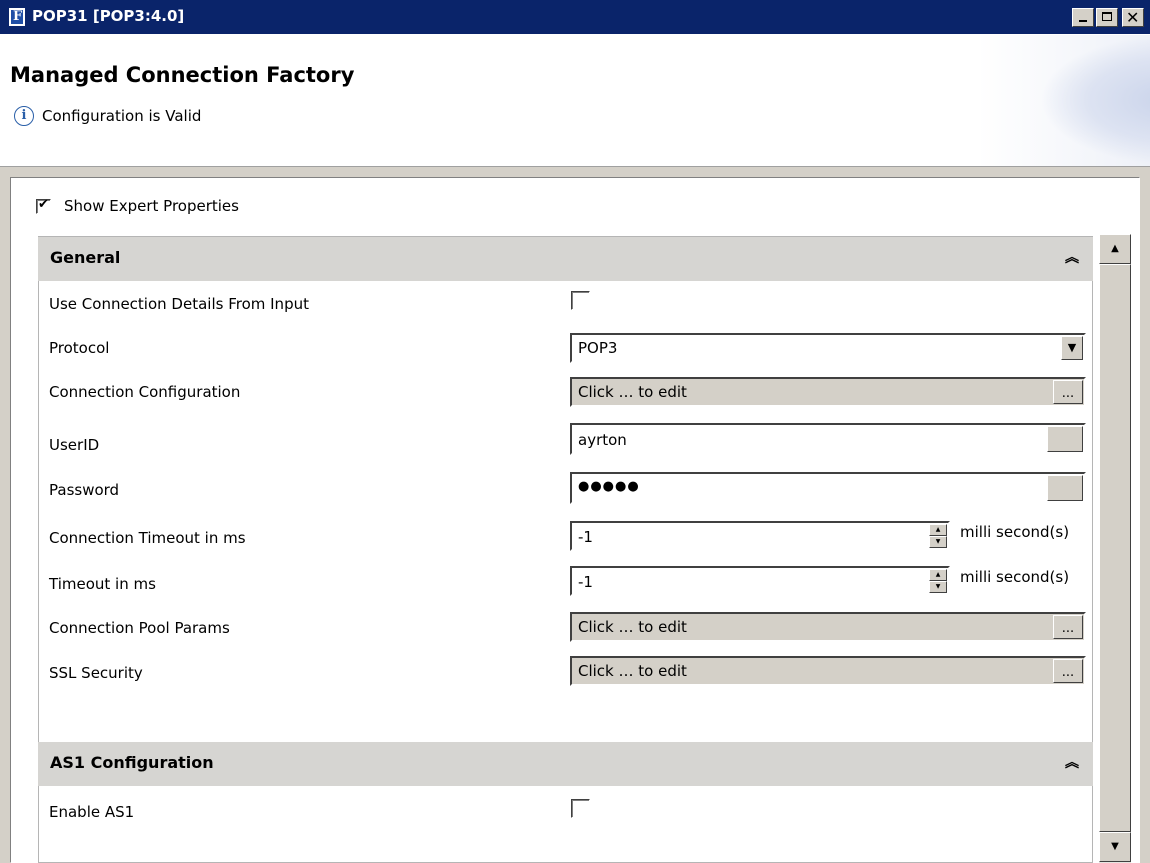 Image resolution: width=1150 pixels, height=863 pixels. What do you see at coordinates (1015, 532) in the screenshot?
I see `conn-timeout-unit: milli second(s)` at bounding box center [1015, 532].